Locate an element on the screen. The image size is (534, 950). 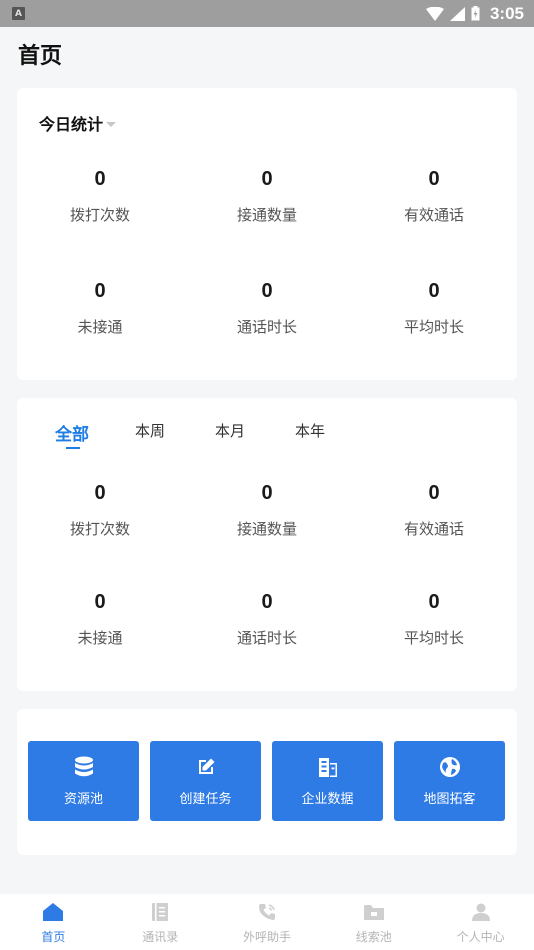
status-bar: A 3:05 is located at coordinates (267, 13).